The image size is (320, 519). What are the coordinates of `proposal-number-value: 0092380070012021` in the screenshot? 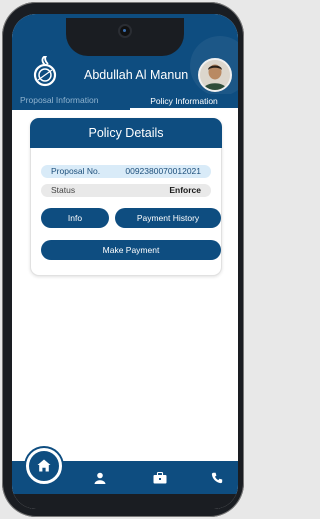 It's located at (163, 171).